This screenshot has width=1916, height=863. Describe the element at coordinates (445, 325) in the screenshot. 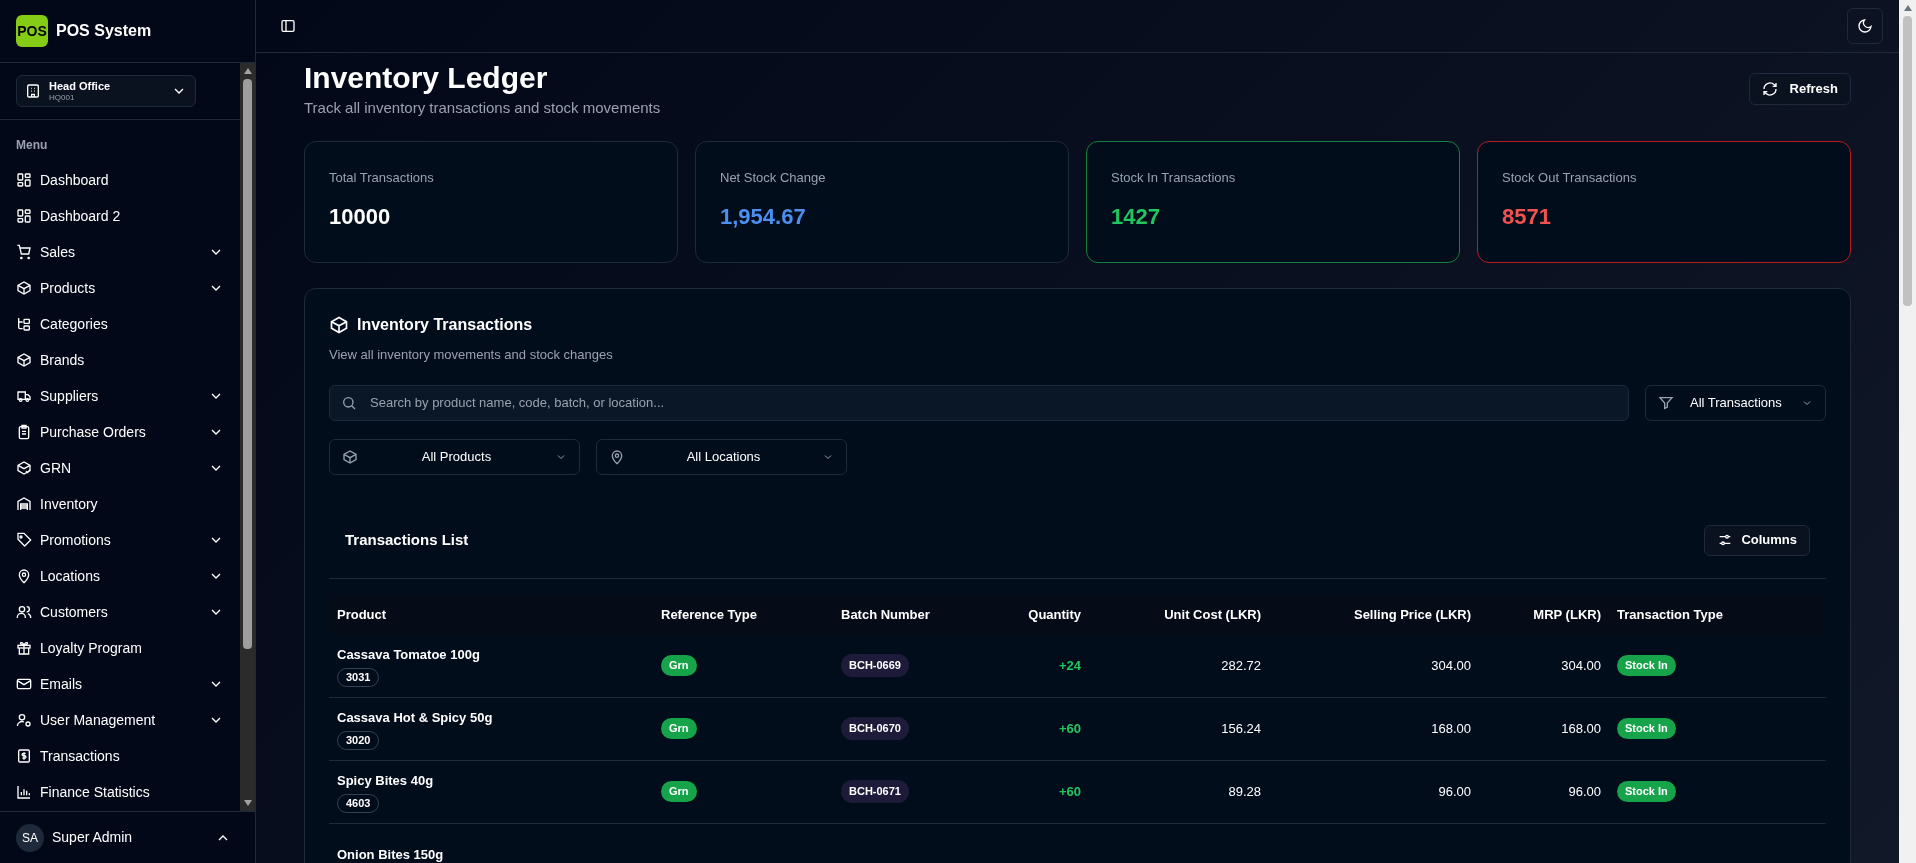

I see `panel-title: Inventory Transactions` at that location.